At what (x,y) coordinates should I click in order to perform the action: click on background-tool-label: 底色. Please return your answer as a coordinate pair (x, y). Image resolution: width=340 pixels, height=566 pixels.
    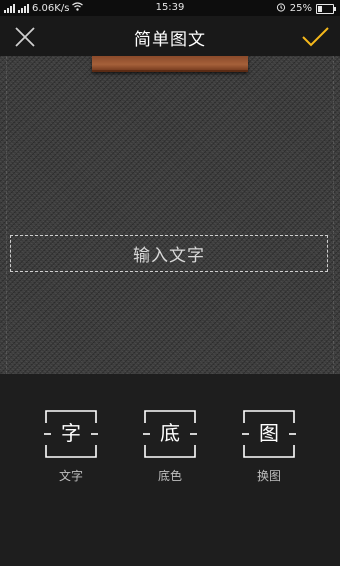
    Looking at the image, I should click on (169, 476).